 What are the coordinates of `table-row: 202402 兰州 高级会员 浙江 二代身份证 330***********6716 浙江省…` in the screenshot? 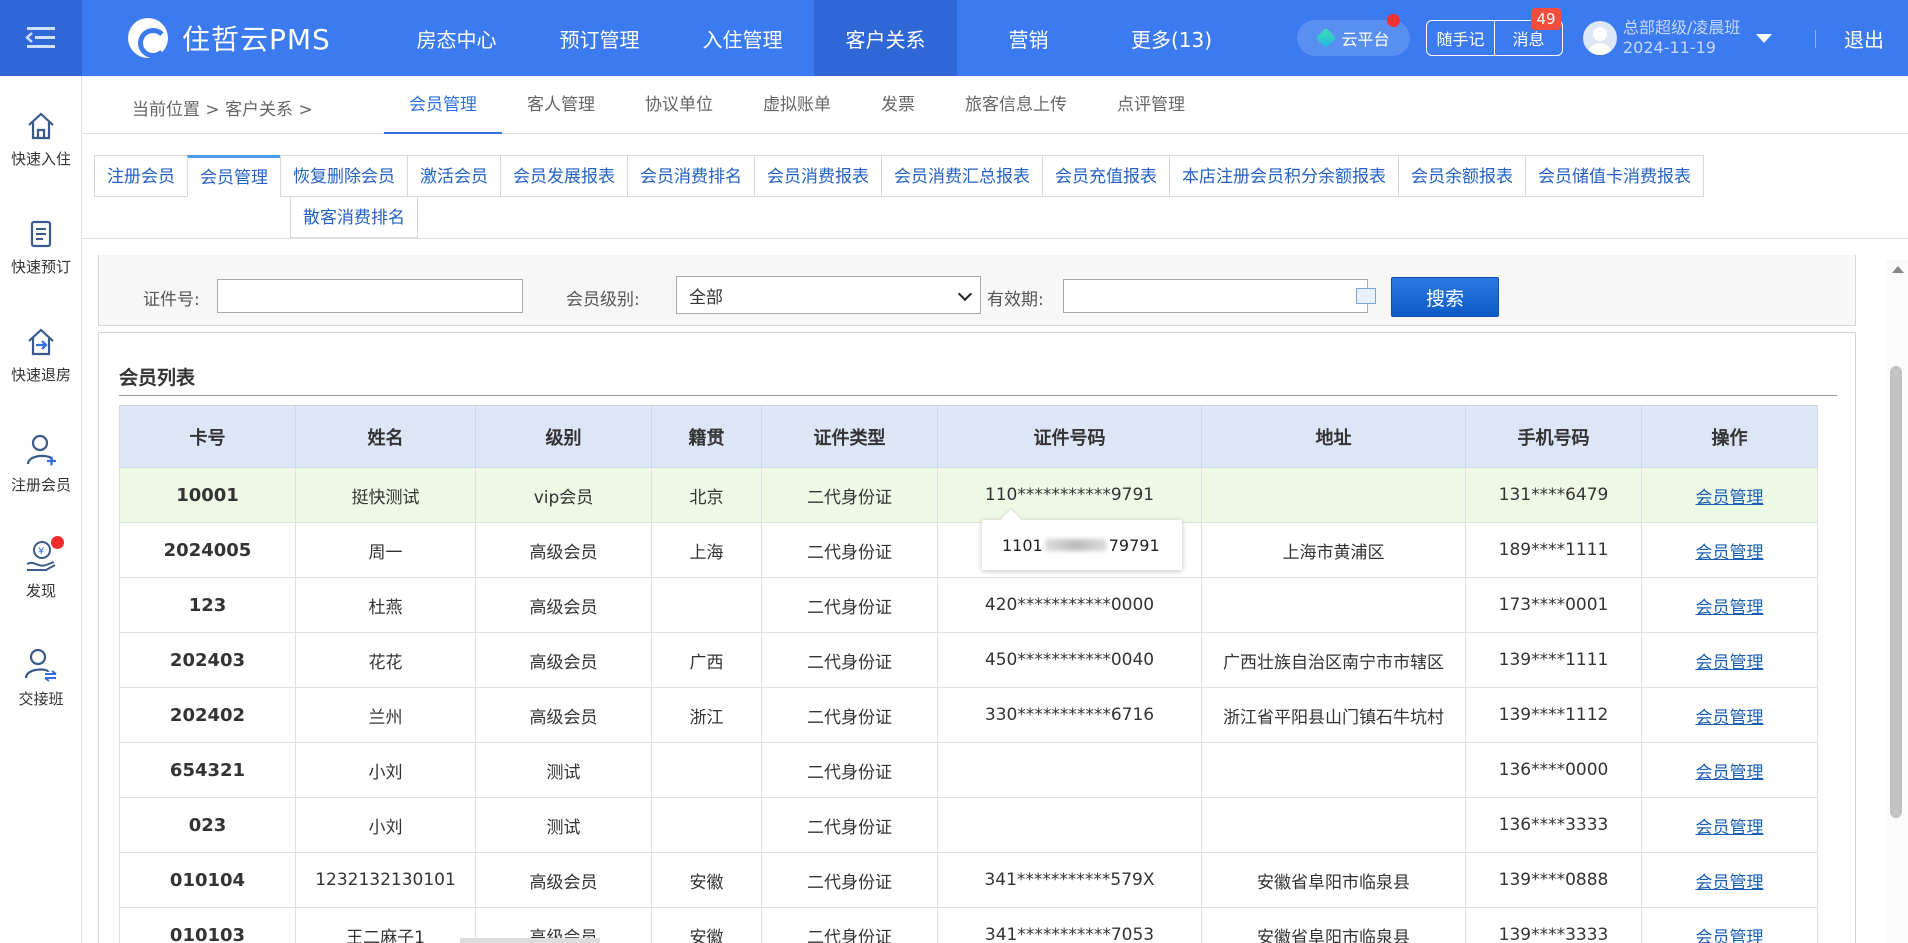 It's located at (968, 715).